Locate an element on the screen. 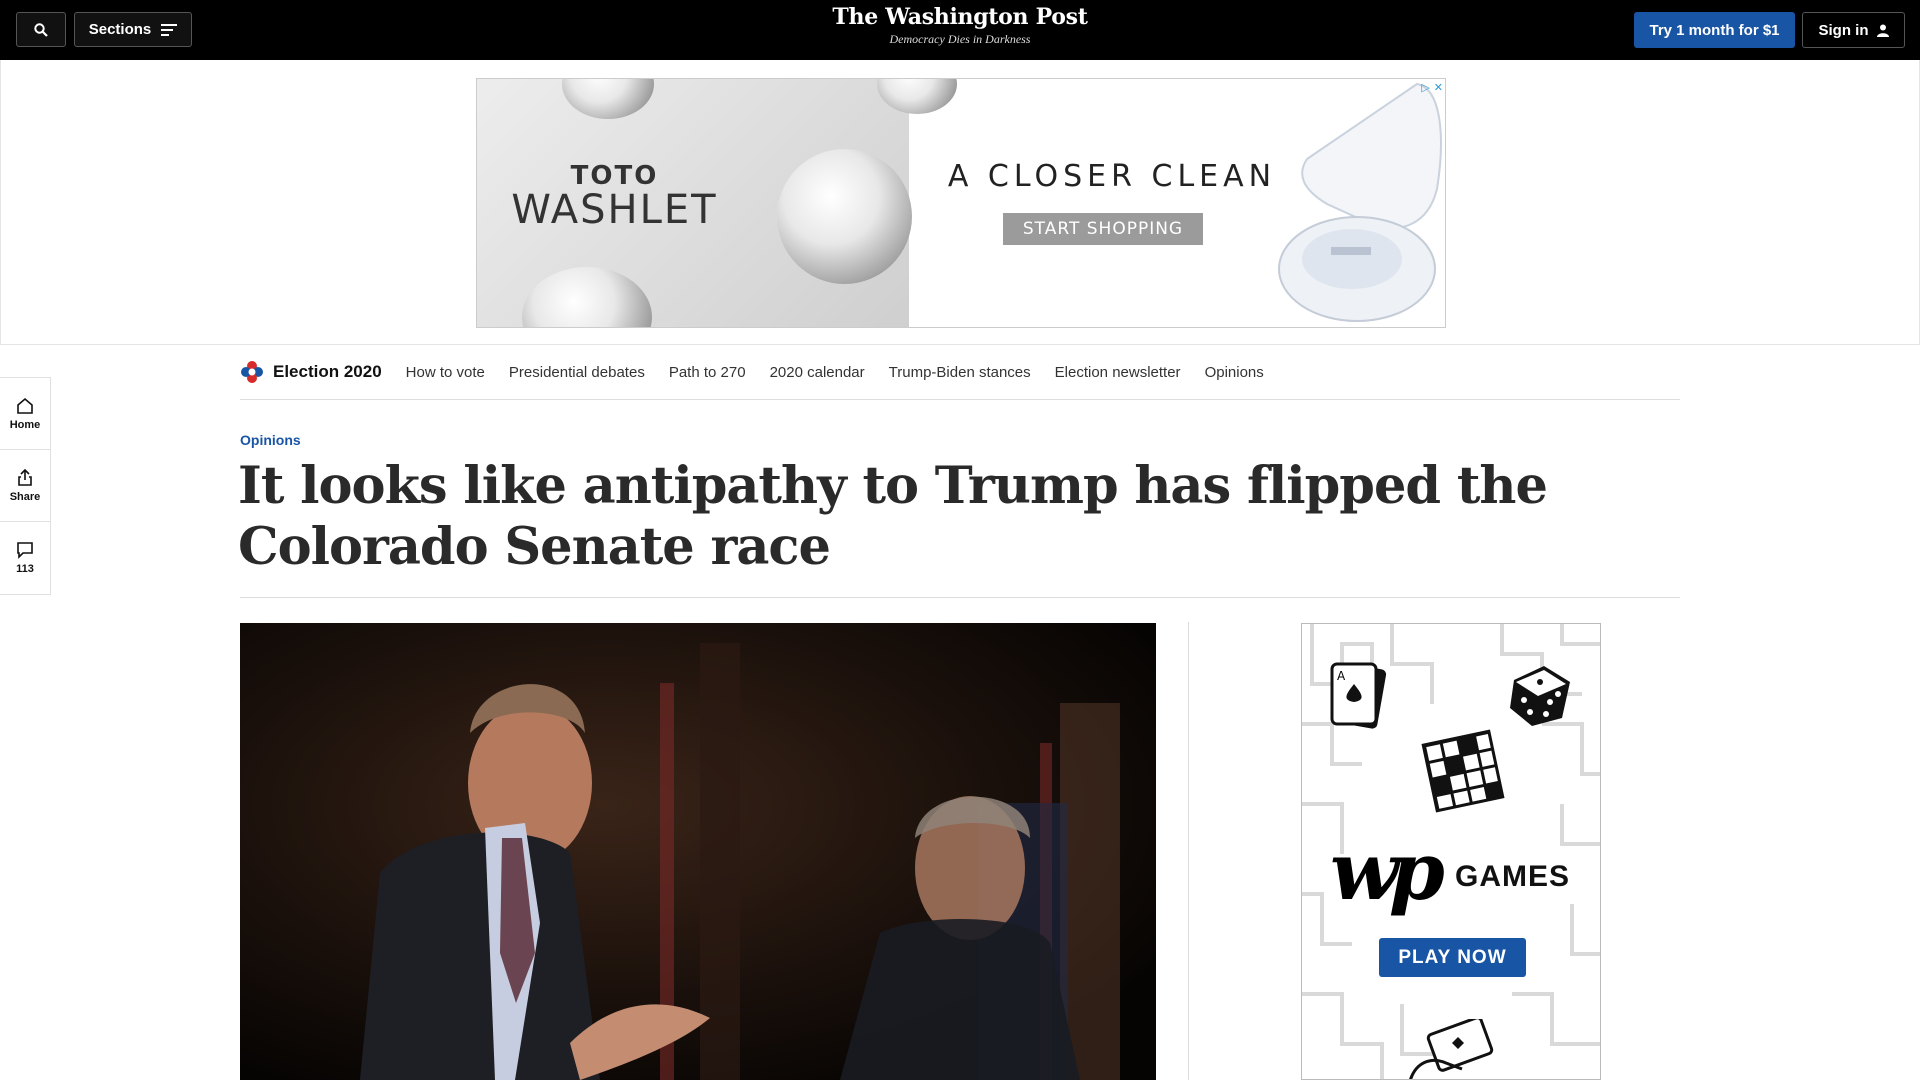 The width and height of the screenshot is (1920, 1080). home-label: Home is located at coordinates (25, 424).